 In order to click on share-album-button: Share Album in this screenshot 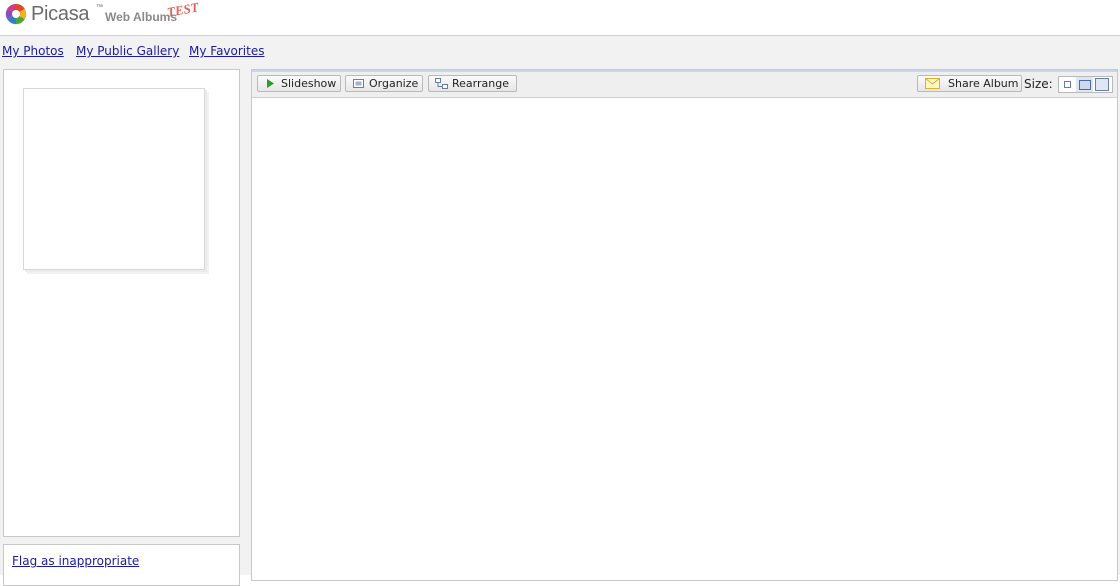, I will do `click(969, 83)`.